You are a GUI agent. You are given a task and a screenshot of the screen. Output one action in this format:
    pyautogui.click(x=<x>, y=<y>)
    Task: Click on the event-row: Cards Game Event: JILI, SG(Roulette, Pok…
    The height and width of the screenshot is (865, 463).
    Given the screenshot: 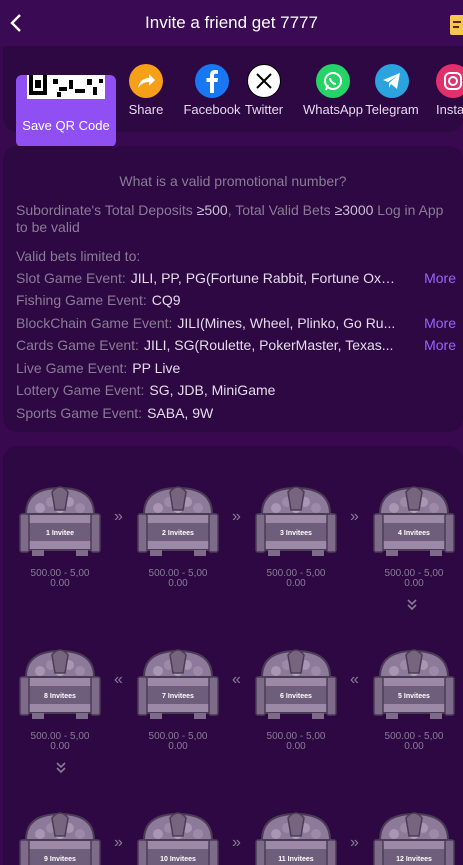 What is the action you would take?
    pyautogui.click(x=236, y=346)
    